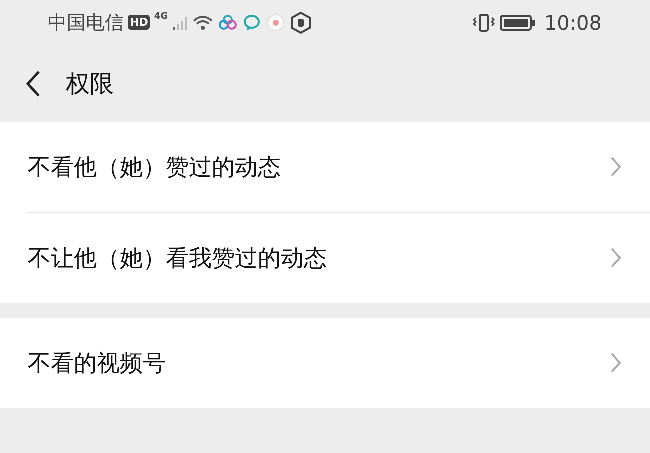  What do you see at coordinates (252, 22) in the screenshot?
I see `chat-bubble-icon` at bounding box center [252, 22].